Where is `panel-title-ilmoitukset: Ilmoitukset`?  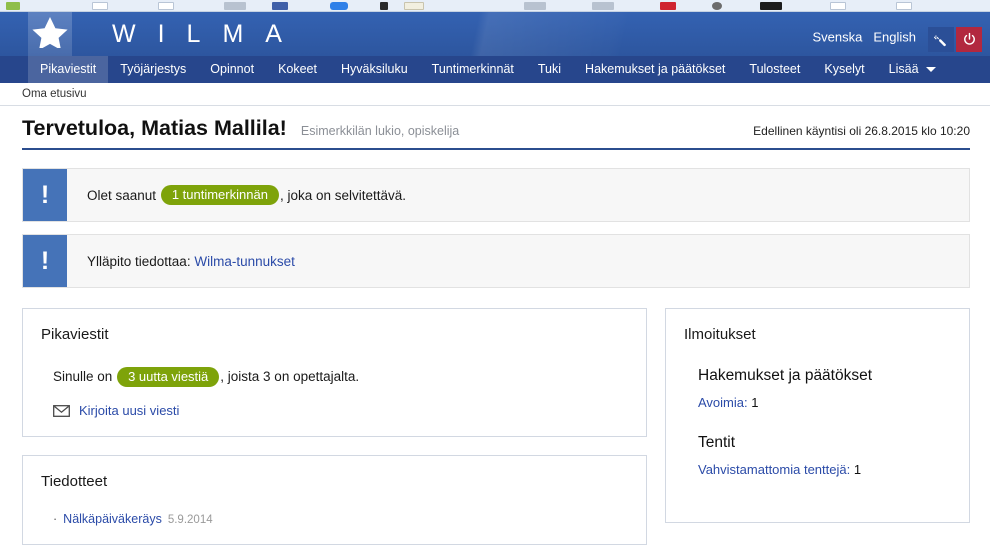 panel-title-ilmoitukset: Ilmoitukset is located at coordinates (720, 334).